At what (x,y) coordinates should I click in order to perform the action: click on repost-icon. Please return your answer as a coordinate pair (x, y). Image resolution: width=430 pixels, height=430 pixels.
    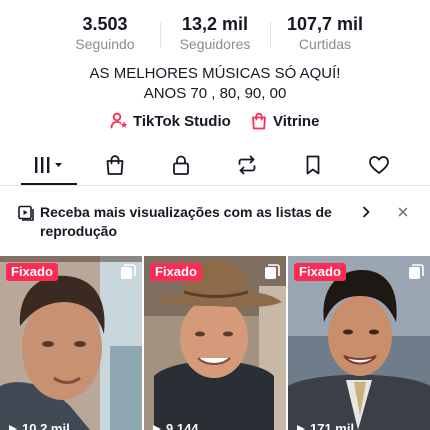
    Looking at the image, I should click on (247, 165).